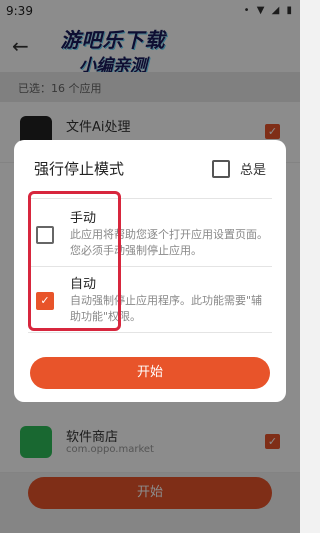 The width and height of the screenshot is (320, 533). Describe the element at coordinates (221, 169) in the screenshot. I see `always-checkbox` at that location.